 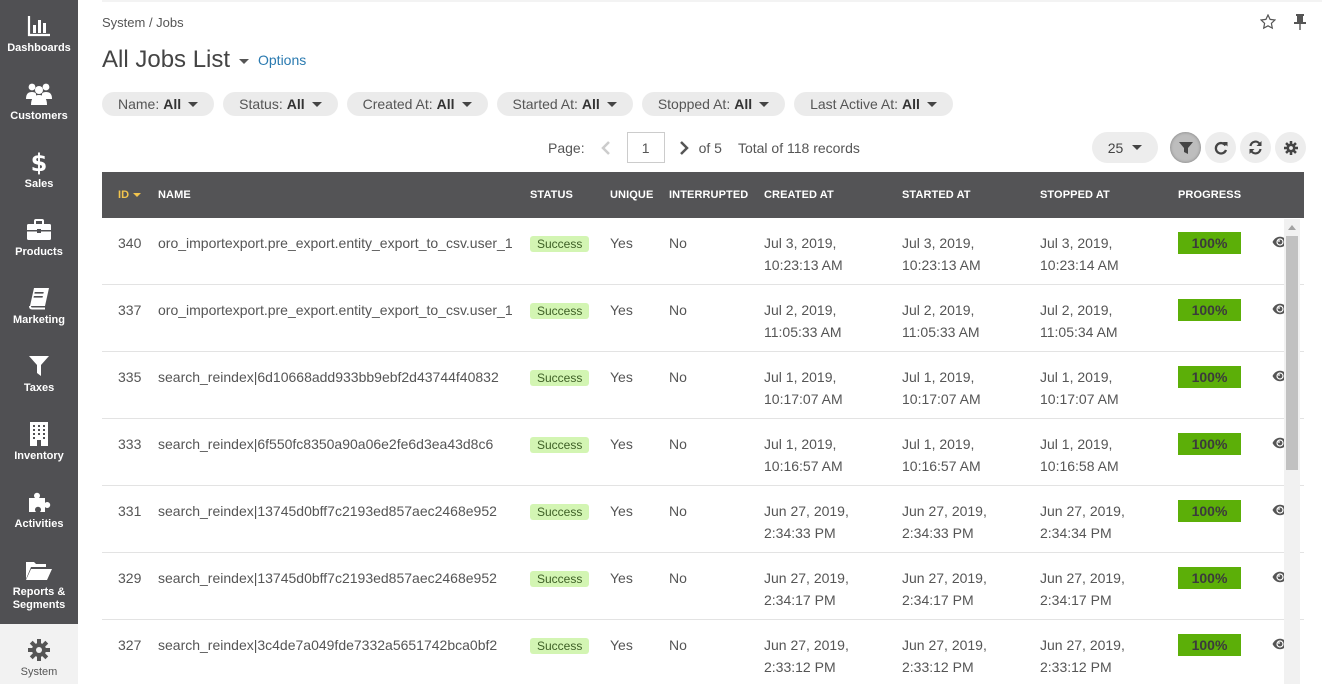 I want to click on cell-started-at: Jul 1, 2019, 10:17:07 AM, so click(x=971, y=388).